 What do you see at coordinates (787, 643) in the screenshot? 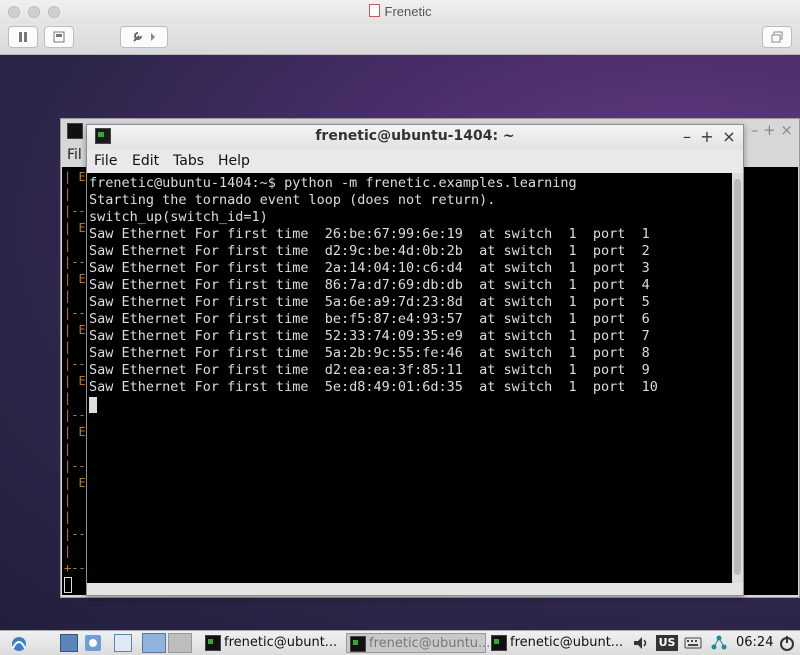
I see `power-icon` at bounding box center [787, 643].